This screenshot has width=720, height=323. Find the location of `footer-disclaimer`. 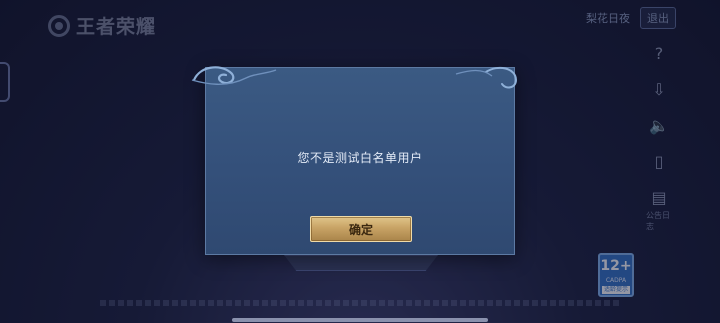

footer-disclaimer is located at coordinates (360, 303).